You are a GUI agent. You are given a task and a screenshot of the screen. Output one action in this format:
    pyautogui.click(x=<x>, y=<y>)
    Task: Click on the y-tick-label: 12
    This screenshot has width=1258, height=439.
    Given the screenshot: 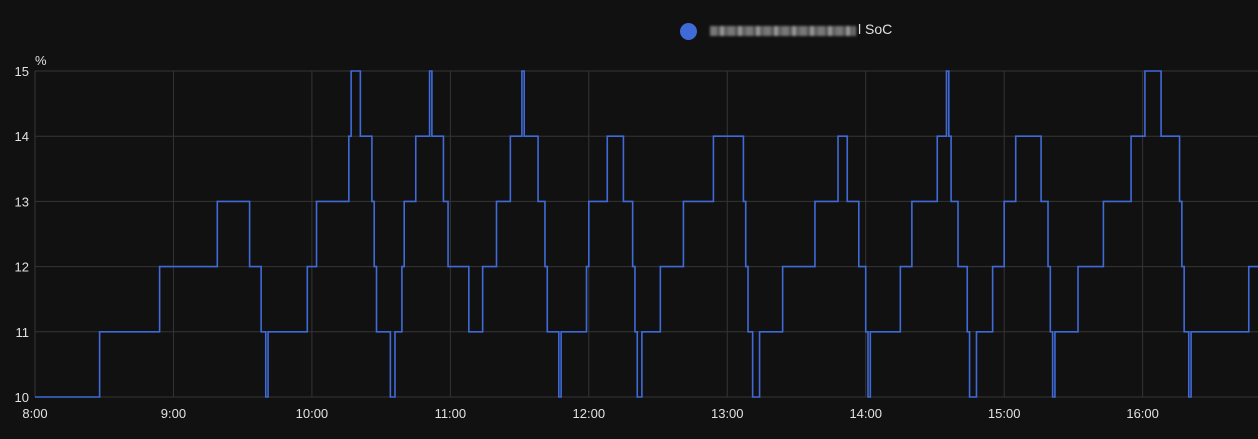 What is the action you would take?
    pyautogui.click(x=22, y=267)
    